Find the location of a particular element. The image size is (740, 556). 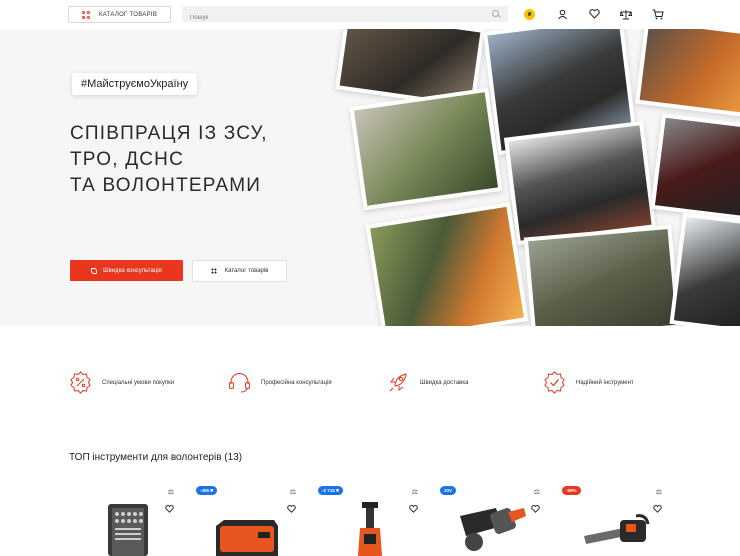

top-header: КАТАЛОГ ТОВАРІВ ₴ is located at coordinates (370, 14).